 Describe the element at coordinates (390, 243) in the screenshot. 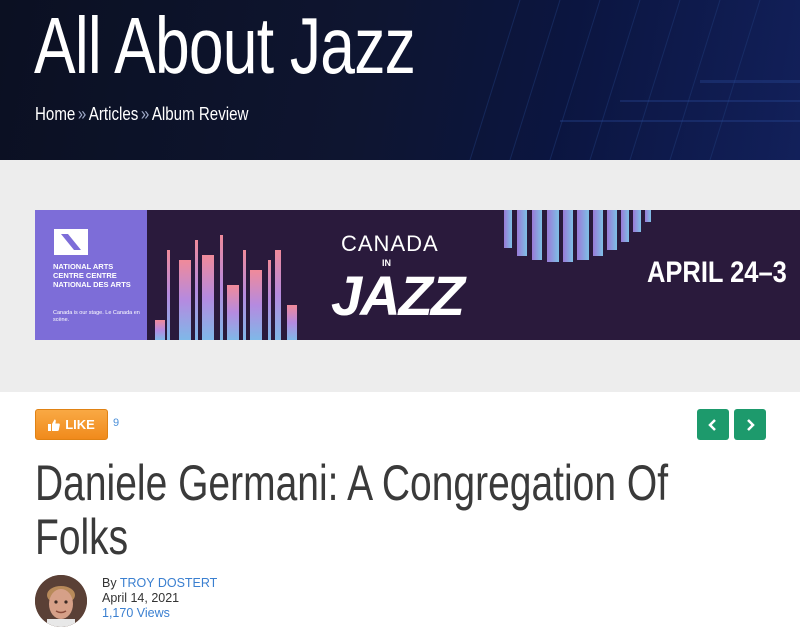

I see `banner-headline-top: CANADA` at that location.